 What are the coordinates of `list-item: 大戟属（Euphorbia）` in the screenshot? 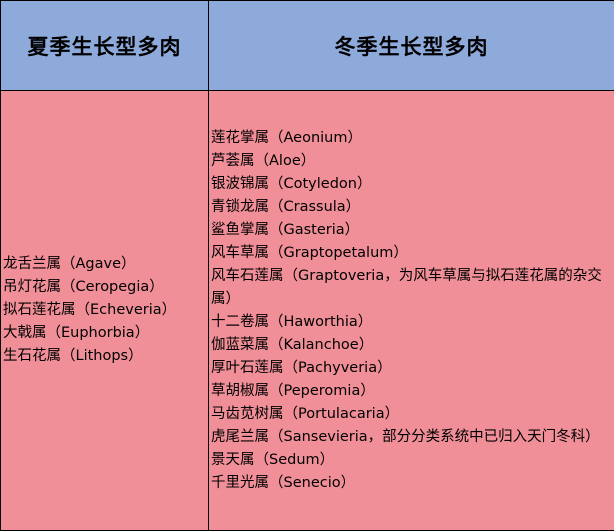 It's located at (76, 333).